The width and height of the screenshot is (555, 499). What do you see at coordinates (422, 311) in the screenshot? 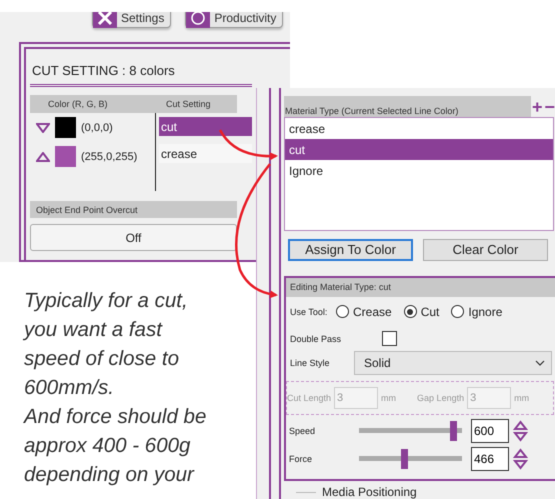
I see `tool-radio: Cut` at bounding box center [422, 311].